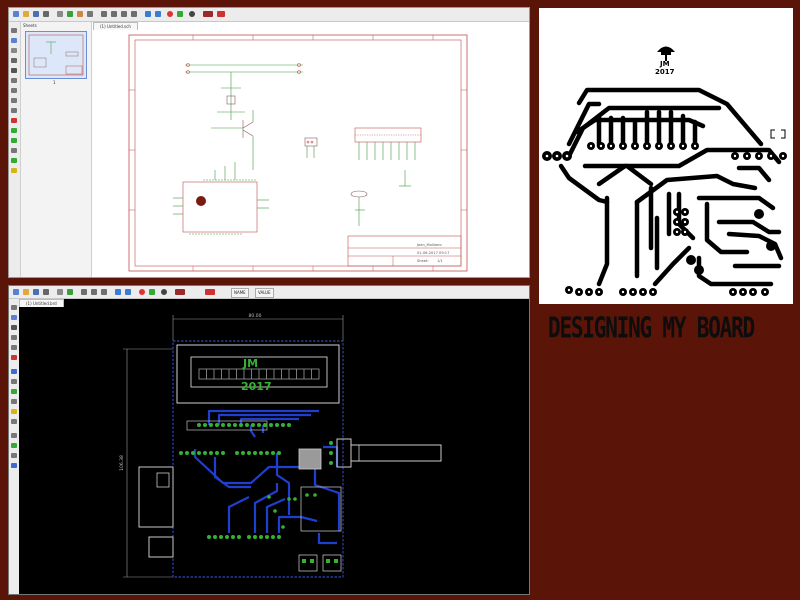  I want to click on label-tool-icon, so click(14, 150).